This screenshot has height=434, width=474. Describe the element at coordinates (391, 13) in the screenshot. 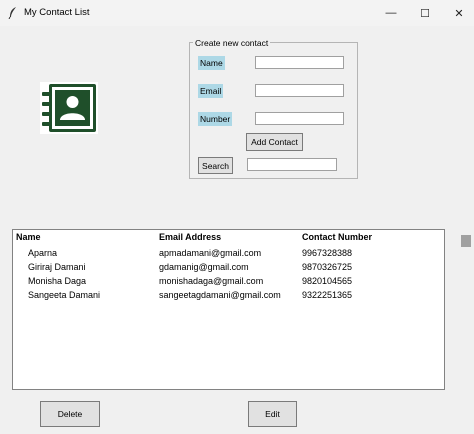

I see `minimize-button: —` at that location.